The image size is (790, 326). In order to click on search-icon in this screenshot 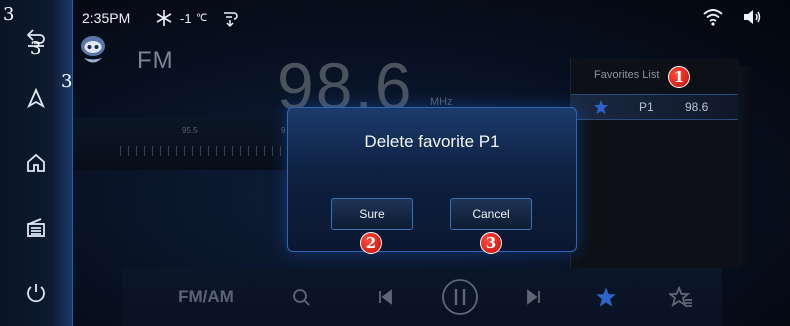, I will do `click(301, 297)`.